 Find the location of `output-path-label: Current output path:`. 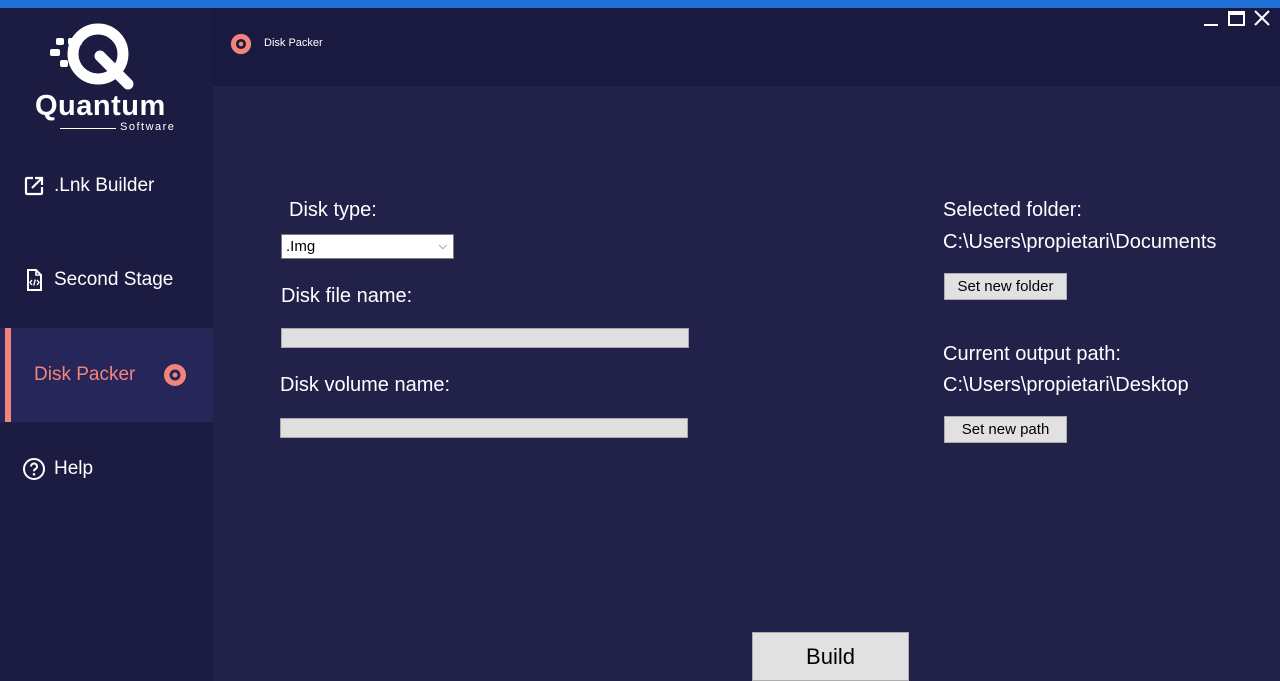

output-path-label: Current output path: is located at coordinates (1032, 354).